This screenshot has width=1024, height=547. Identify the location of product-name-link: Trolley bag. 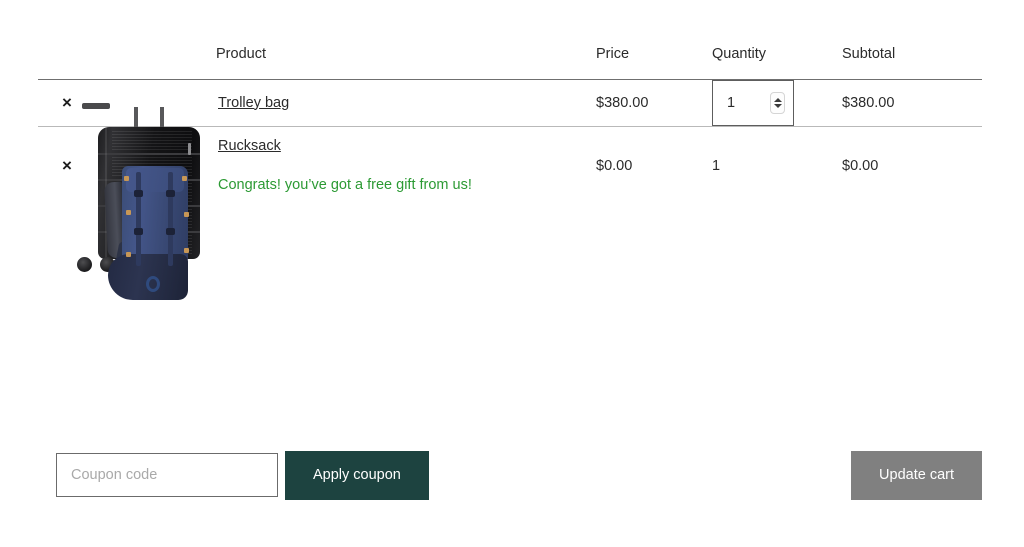
(407, 103).